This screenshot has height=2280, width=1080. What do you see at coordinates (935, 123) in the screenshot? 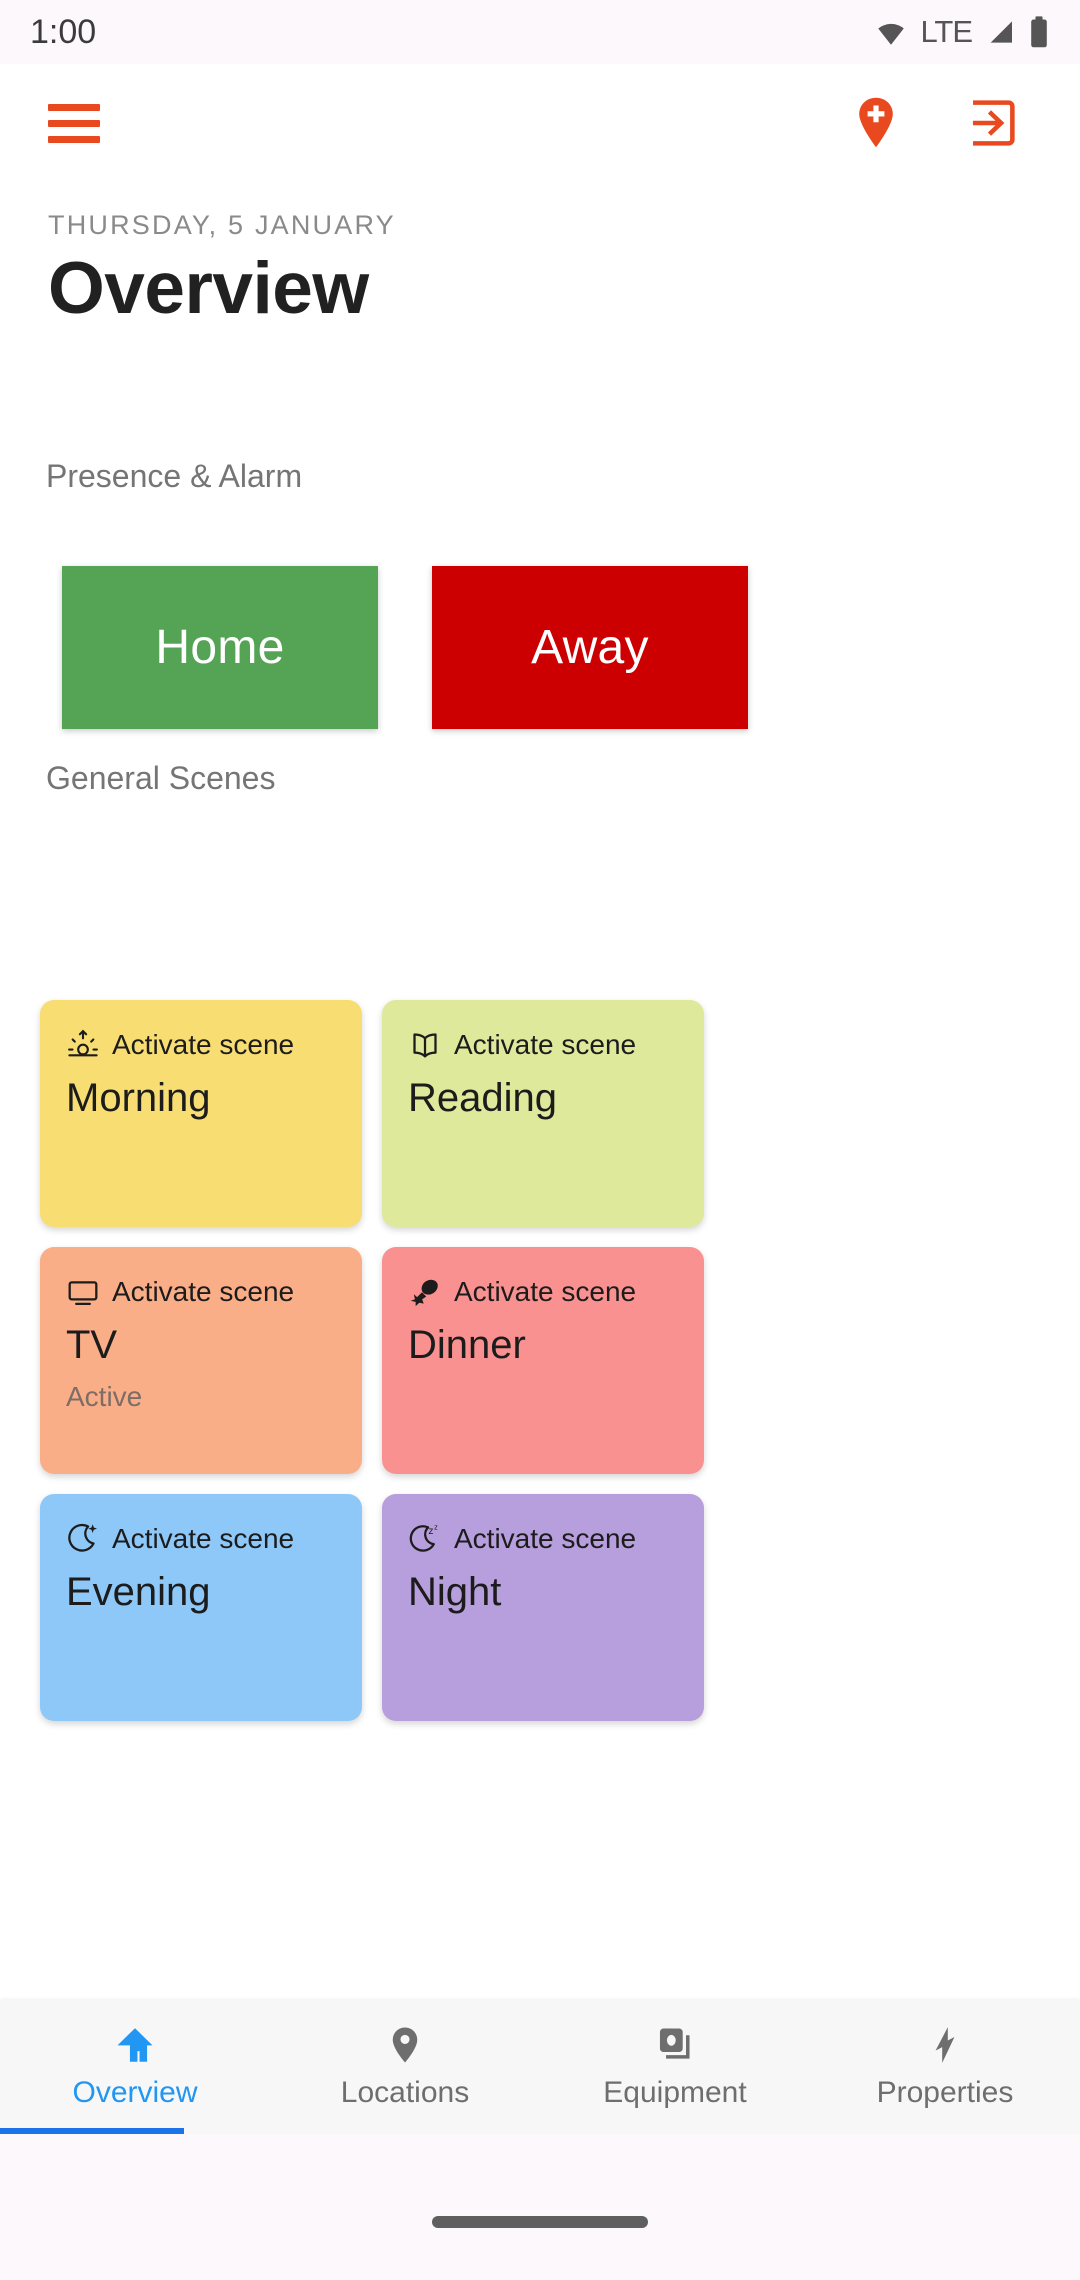
I see `app-bar-actions` at bounding box center [935, 123].